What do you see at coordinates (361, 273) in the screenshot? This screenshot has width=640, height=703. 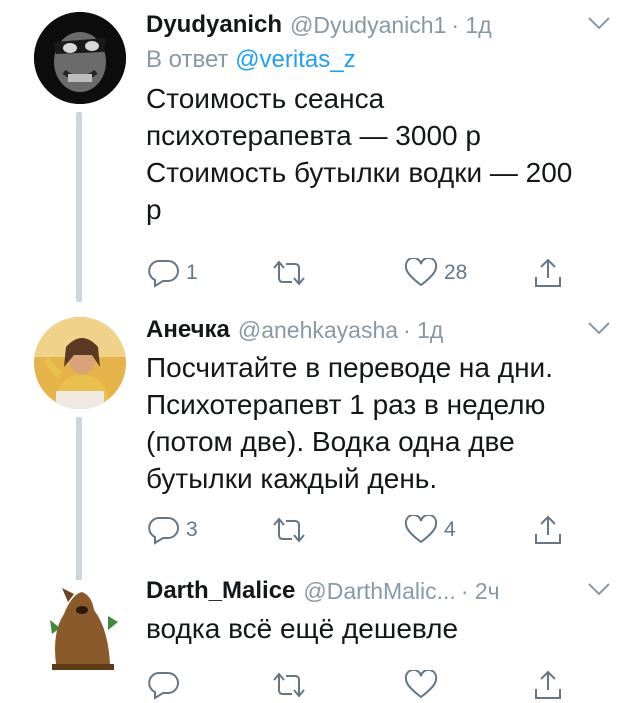 I see `tweet-actions: 1 28` at bounding box center [361, 273].